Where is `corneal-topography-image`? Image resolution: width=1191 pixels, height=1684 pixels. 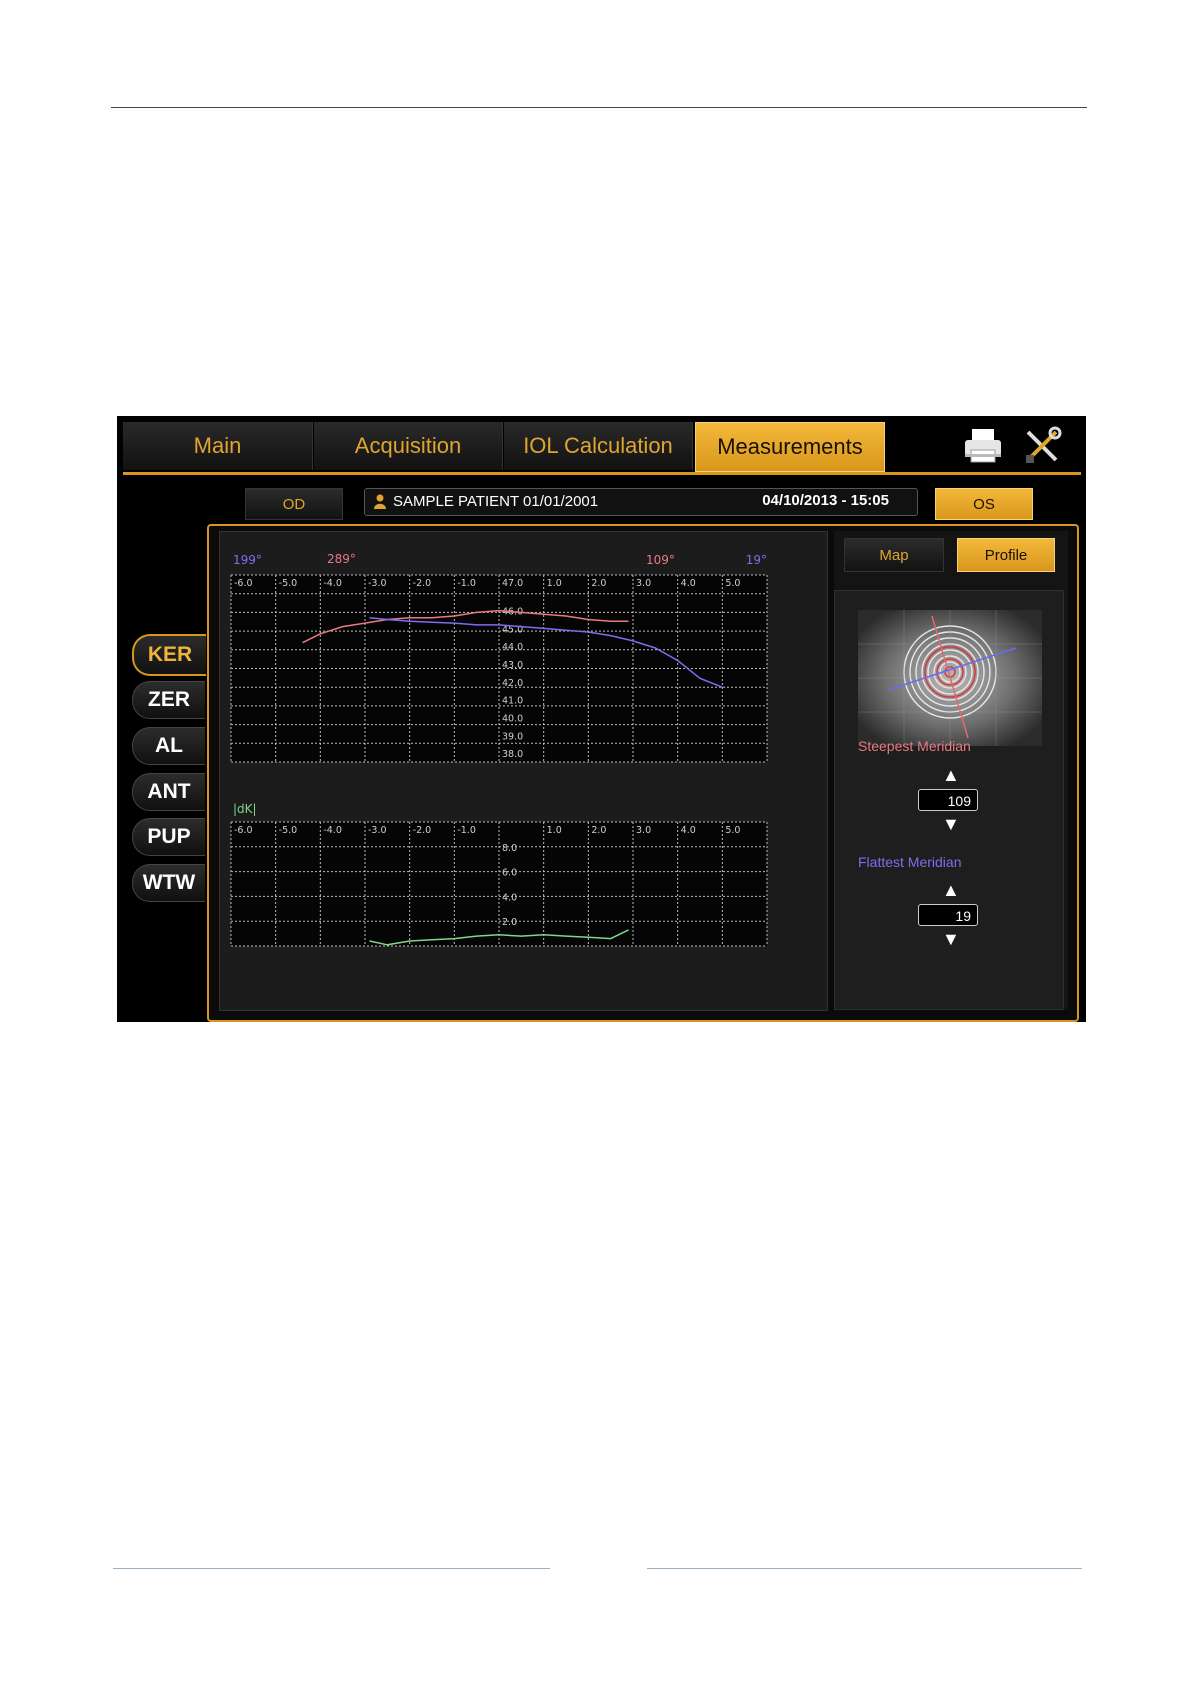
corneal-topography-image is located at coordinates (950, 678).